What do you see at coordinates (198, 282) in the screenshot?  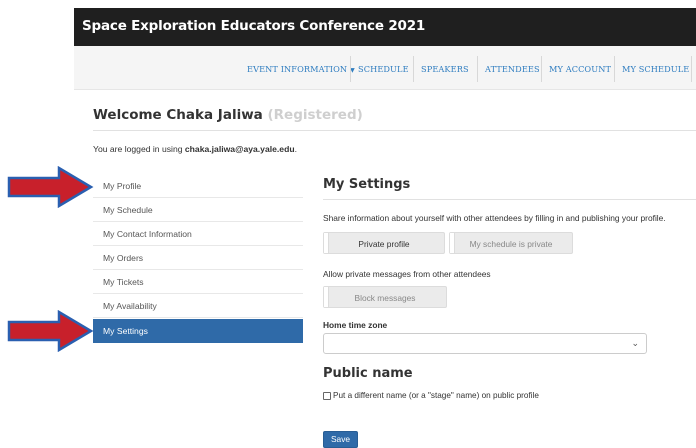 I see `sidebar-item-my-tickets: My Tickets` at bounding box center [198, 282].